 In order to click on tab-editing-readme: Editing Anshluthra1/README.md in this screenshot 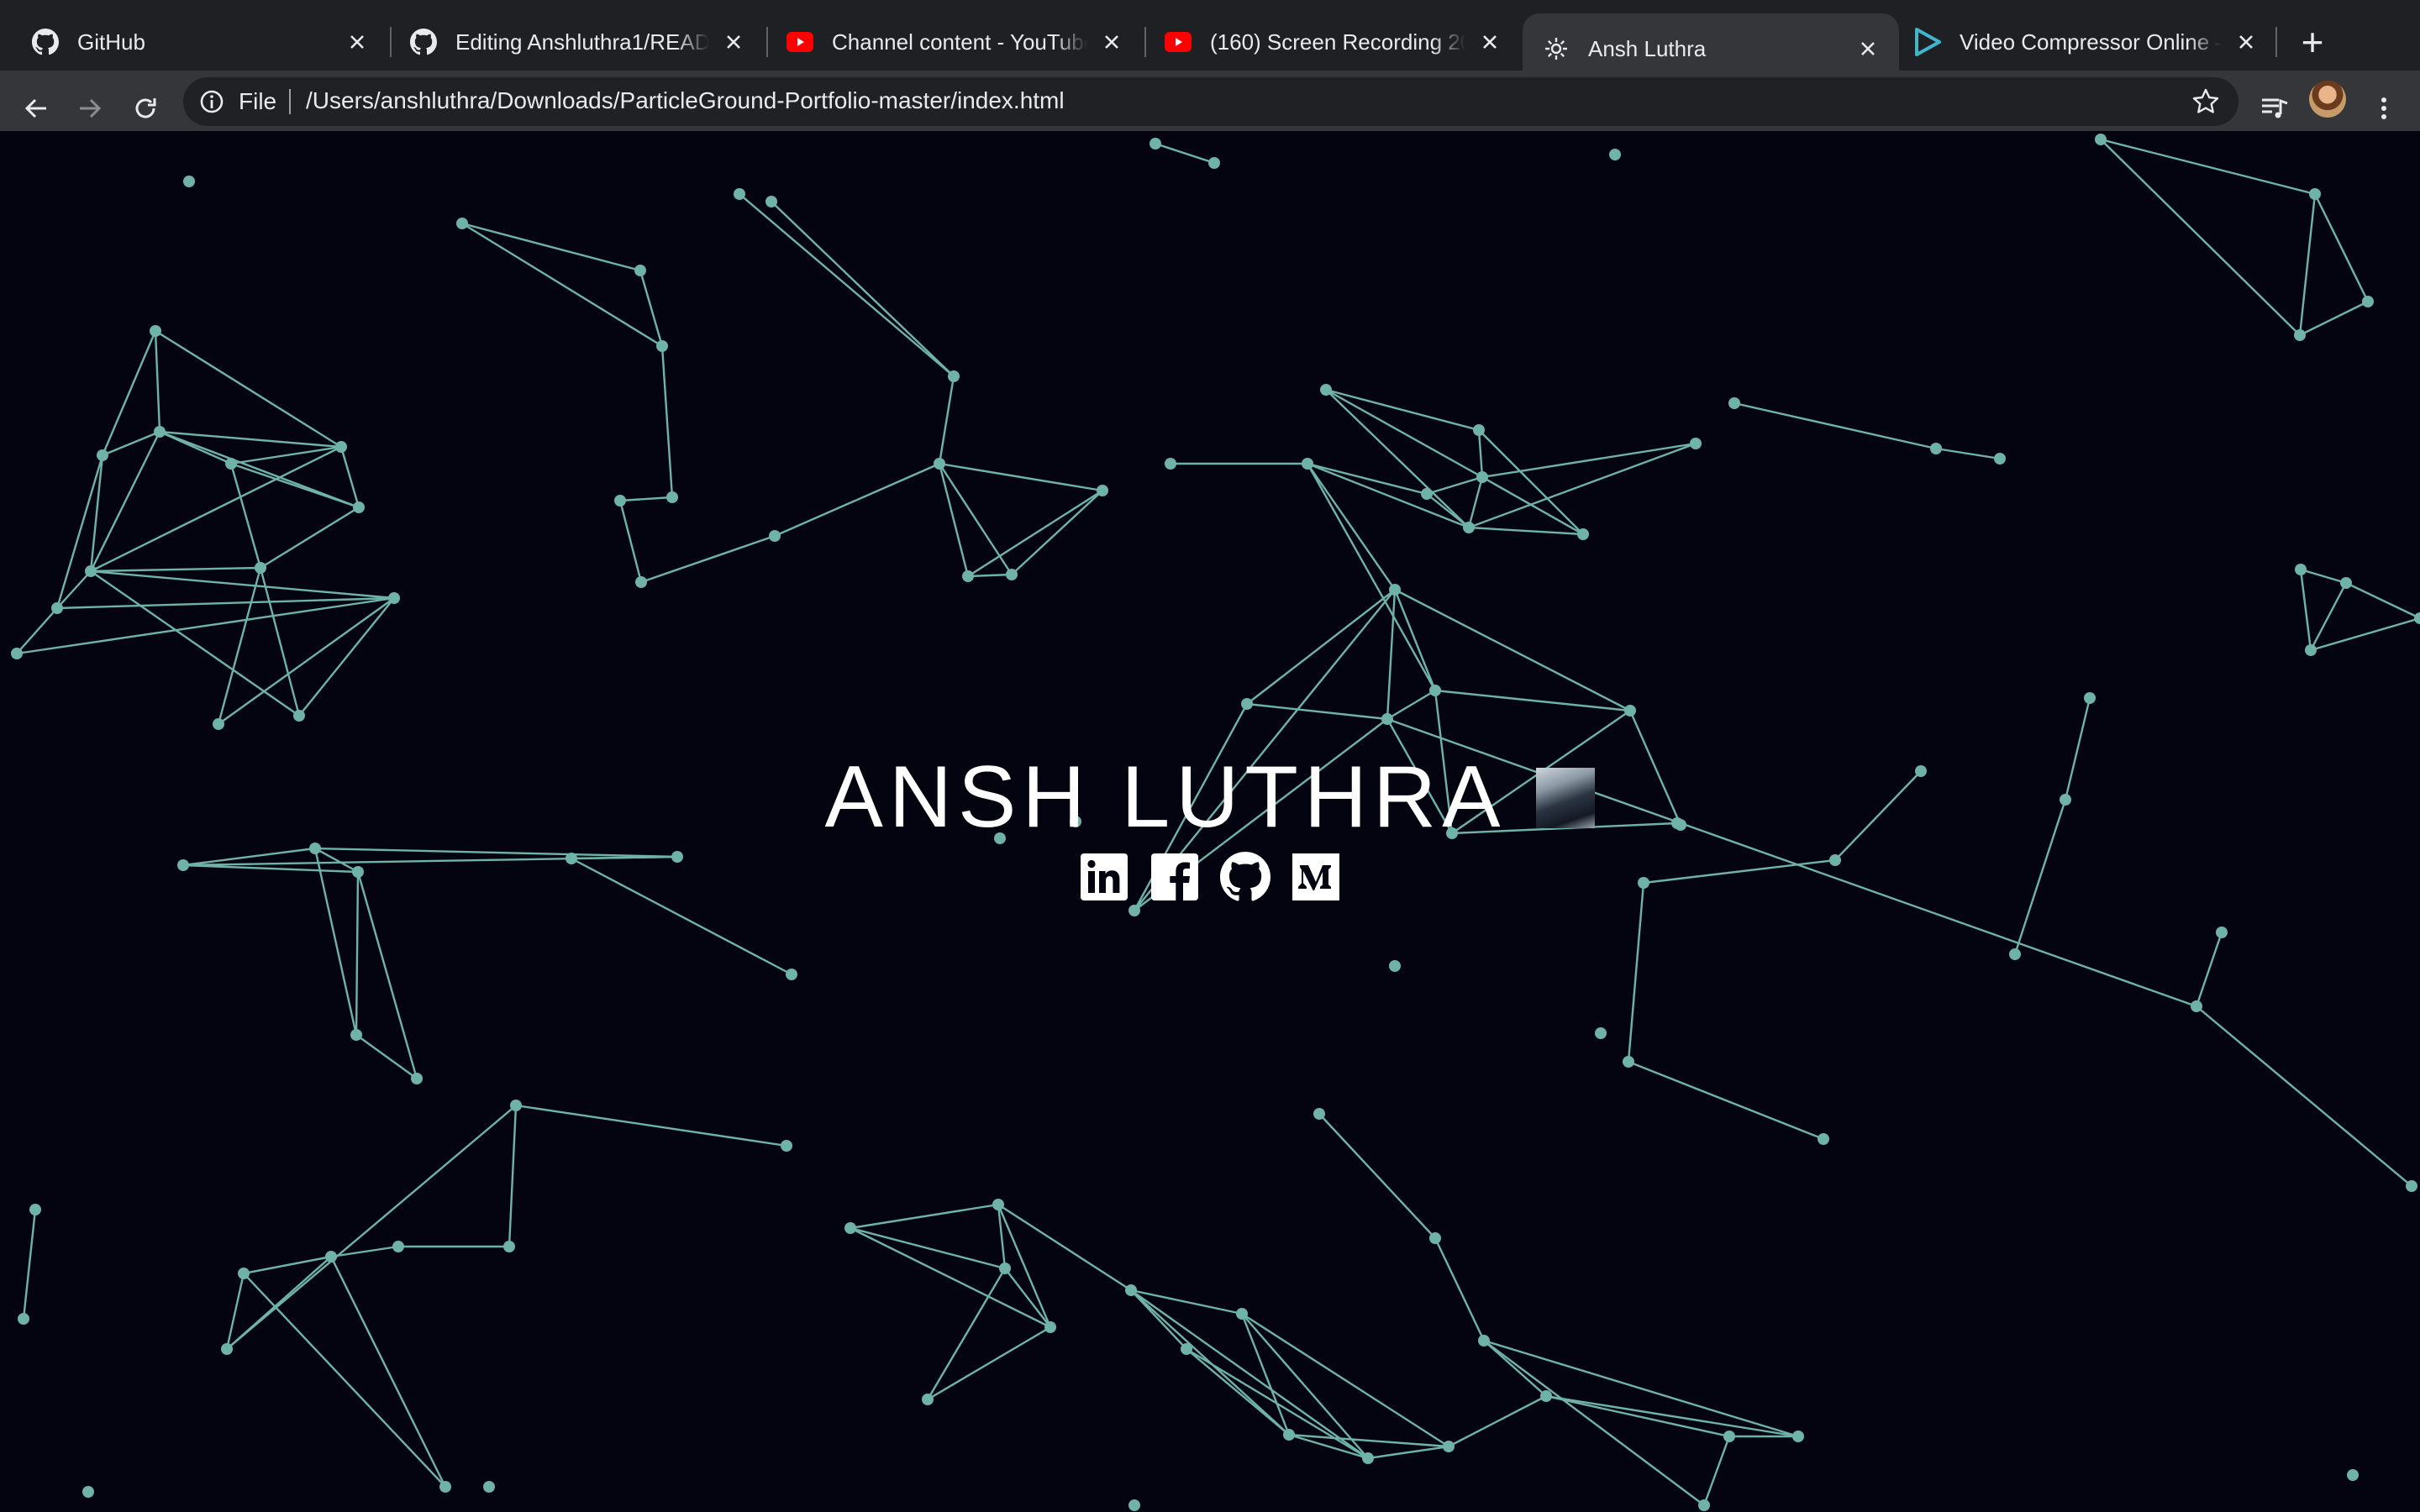, I will do `click(577, 42)`.